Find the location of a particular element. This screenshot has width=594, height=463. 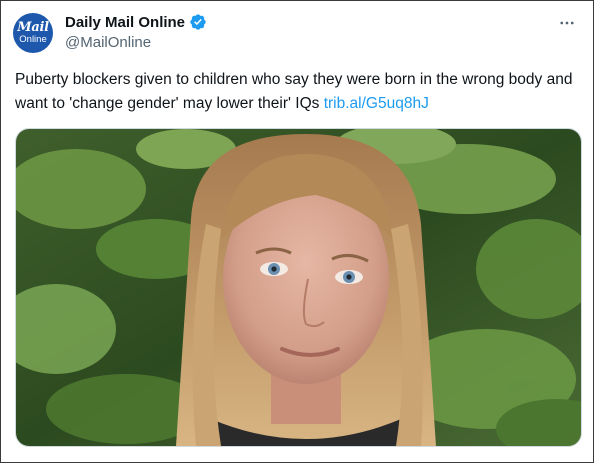

more-horizontal-icon is located at coordinates (567, 23).